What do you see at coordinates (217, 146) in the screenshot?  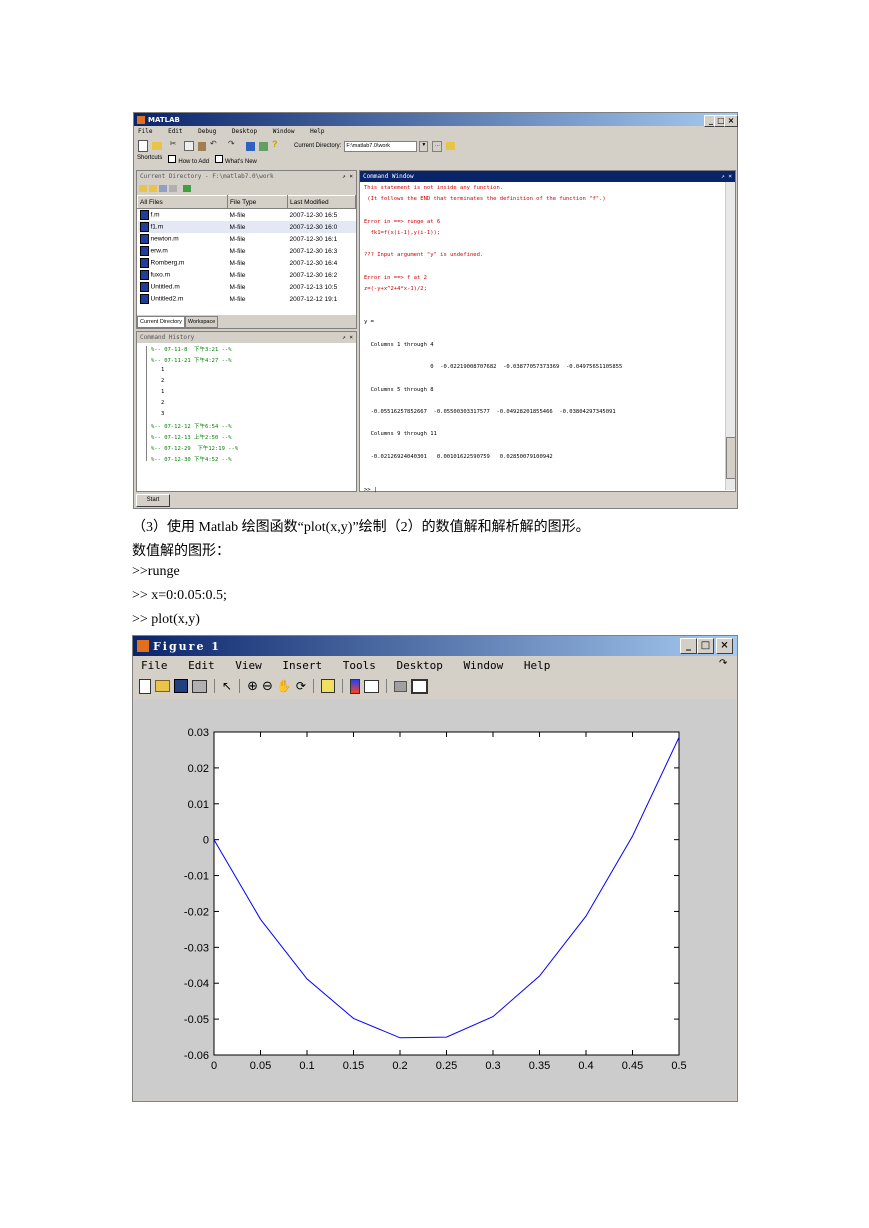 I see `undo-icon: ↶` at bounding box center [217, 146].